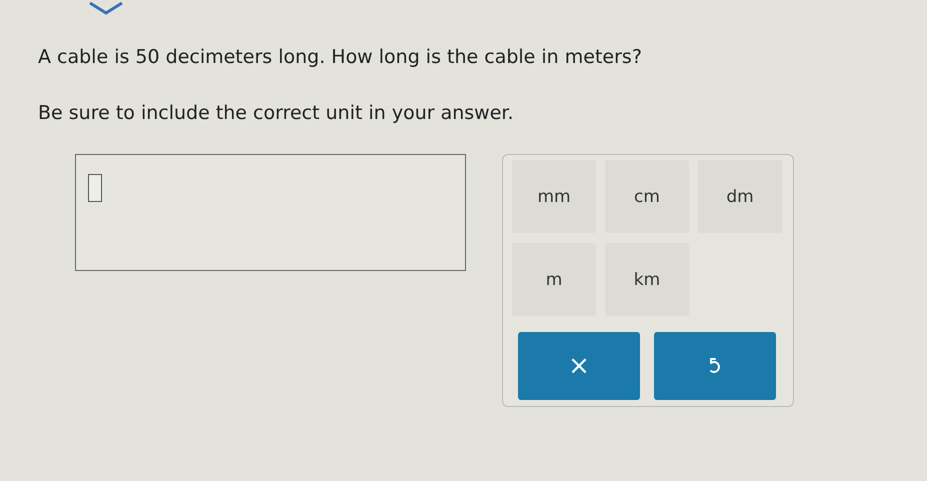 The height and width of the screenshot is (481, 927). Describe the element at coordinates (647, 196) in the screenshot. I see `unit-key: cm` at that location.